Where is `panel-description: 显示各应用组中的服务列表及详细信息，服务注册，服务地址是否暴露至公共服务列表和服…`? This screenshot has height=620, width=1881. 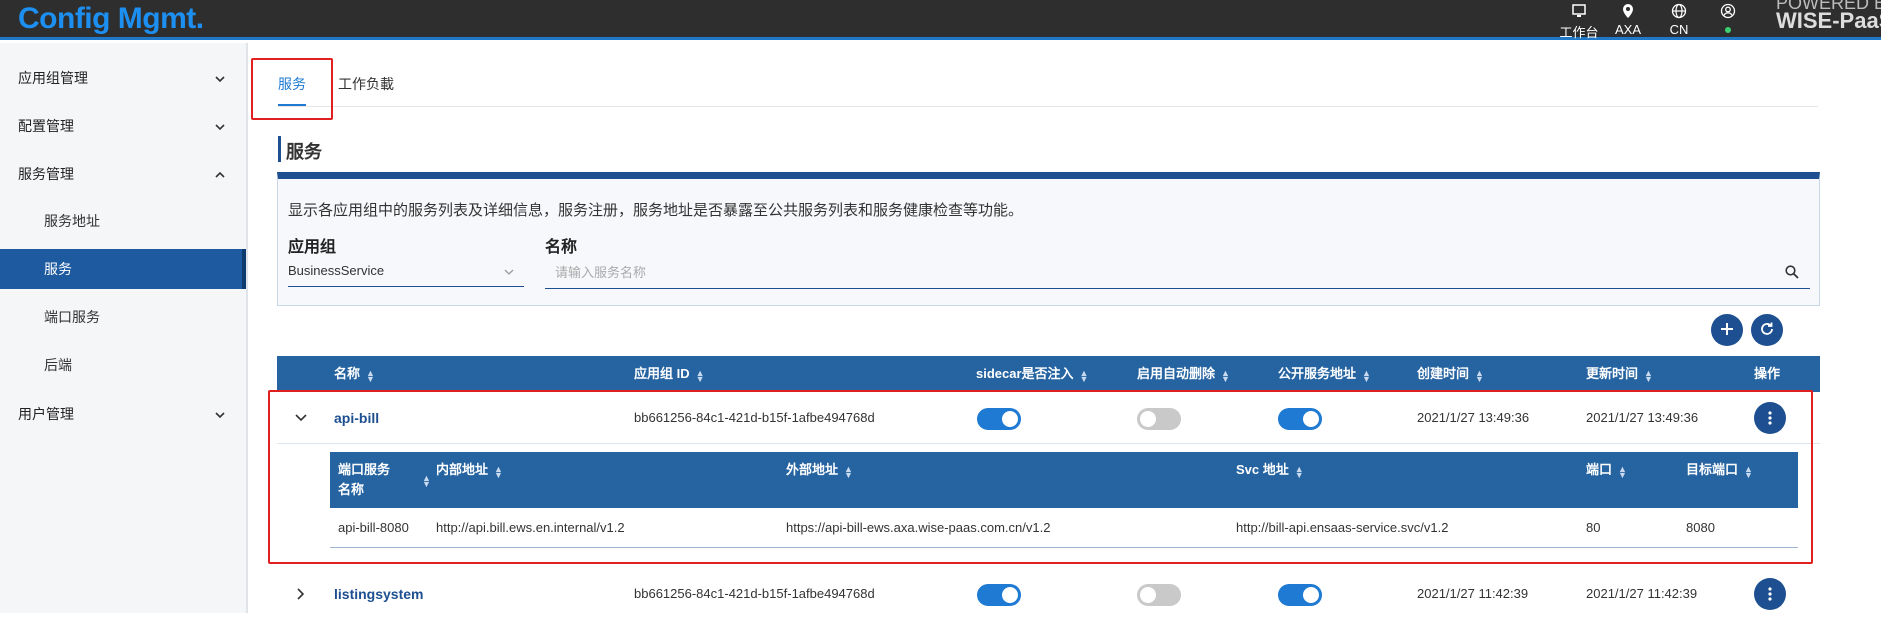 panel-description: 显示各应用组中的服务列表及详细信息，服务注册，服务地址是否暴露至公共服务列表和服… is located at coordinates (656, 210).